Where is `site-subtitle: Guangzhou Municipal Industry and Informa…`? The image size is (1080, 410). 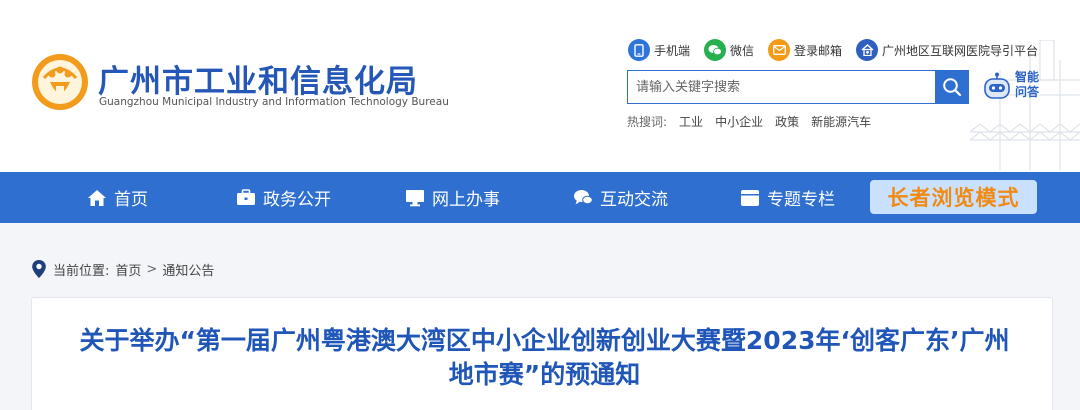 site-subtitle: Guangzhou Municipal Industry and Informa… is located at coordinates (274, 102).